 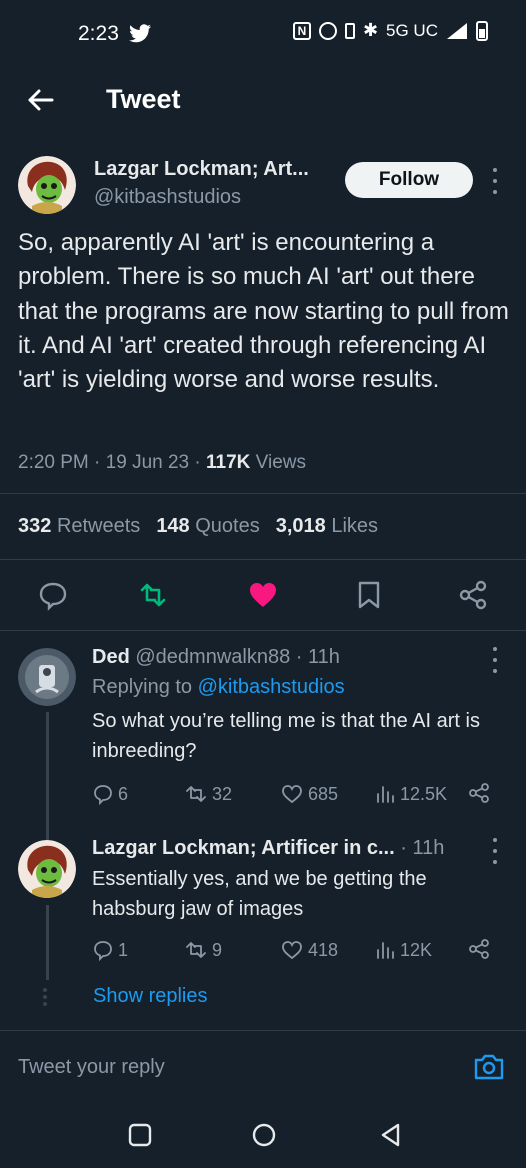 I want to click on reply-retweets-count: 32, so click(x=222, y=793).